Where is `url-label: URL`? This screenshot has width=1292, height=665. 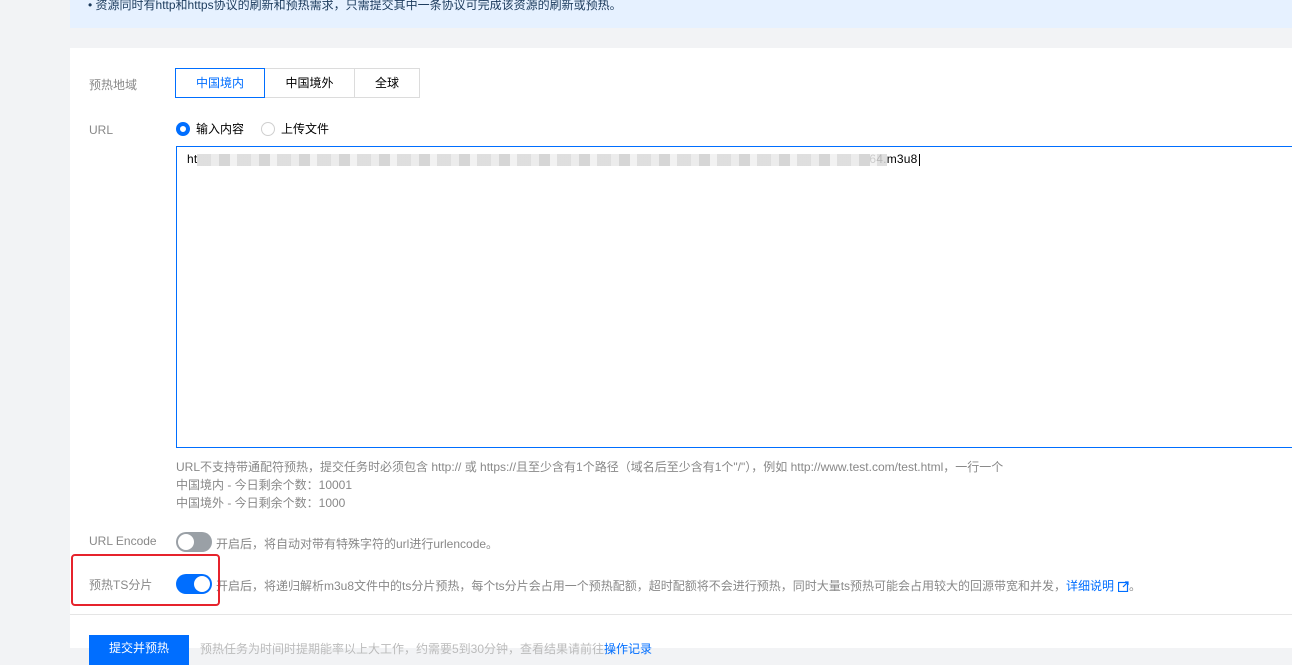 url-label: URL is located at coordinates (101, 130).